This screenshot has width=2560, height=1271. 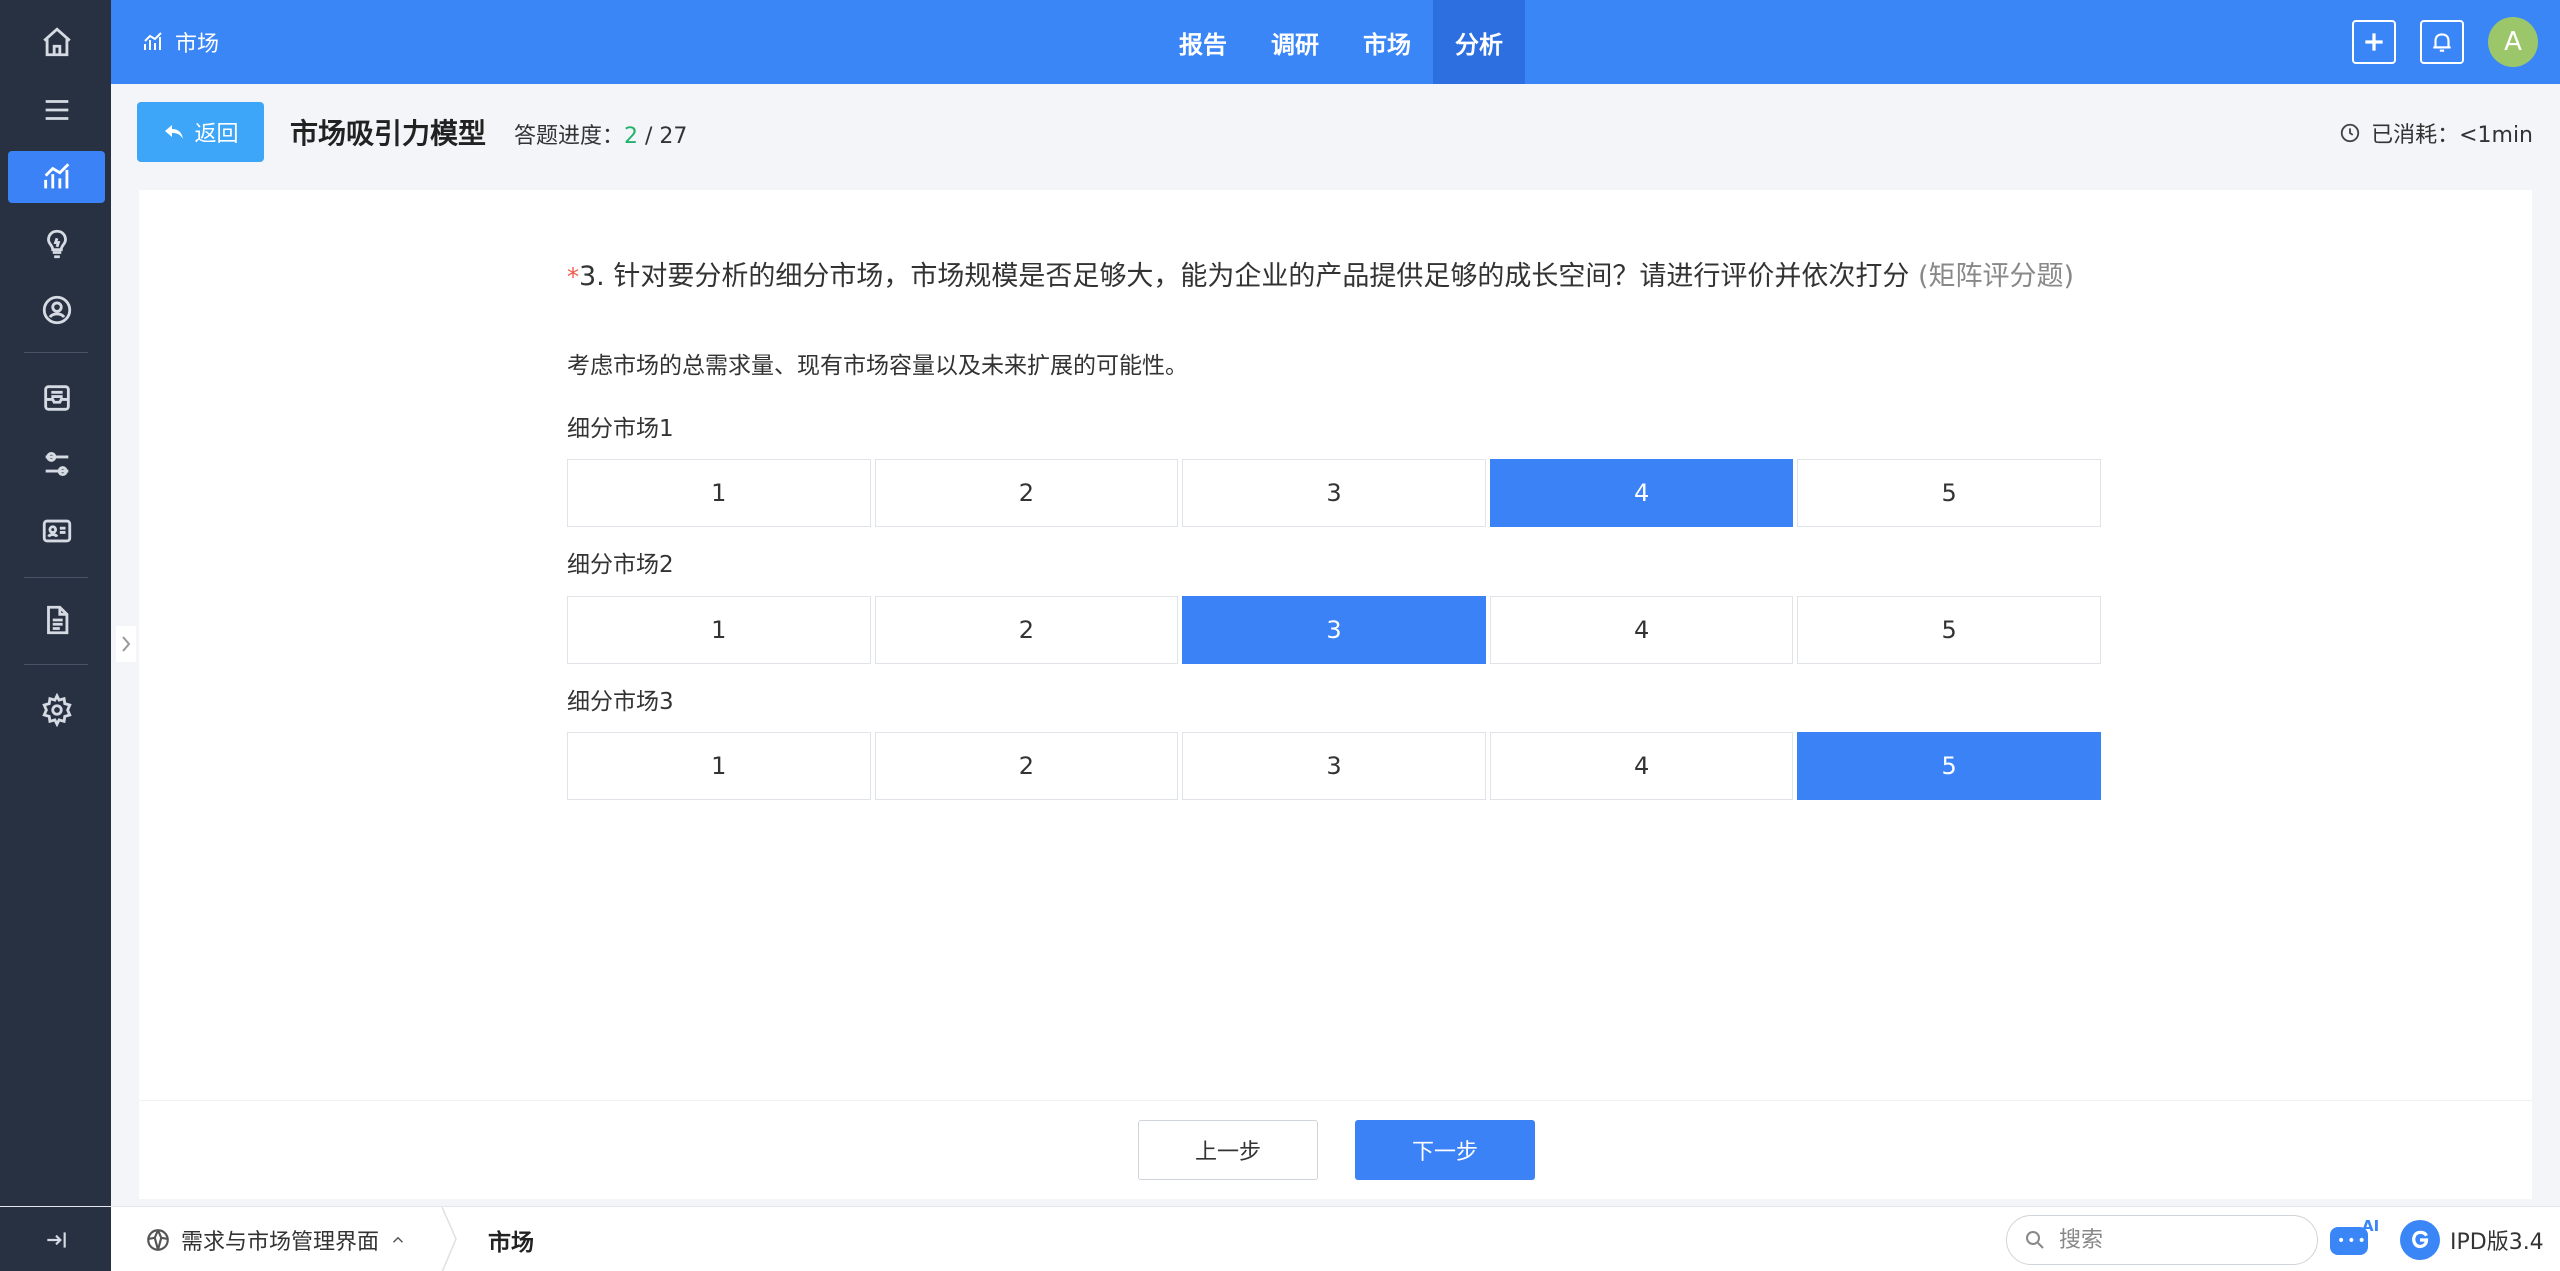 What do you see at coordinates (620, 565) in the screenshot?
I see `matrix-row-label: 细分市场2` at bounding box center [620, 565].